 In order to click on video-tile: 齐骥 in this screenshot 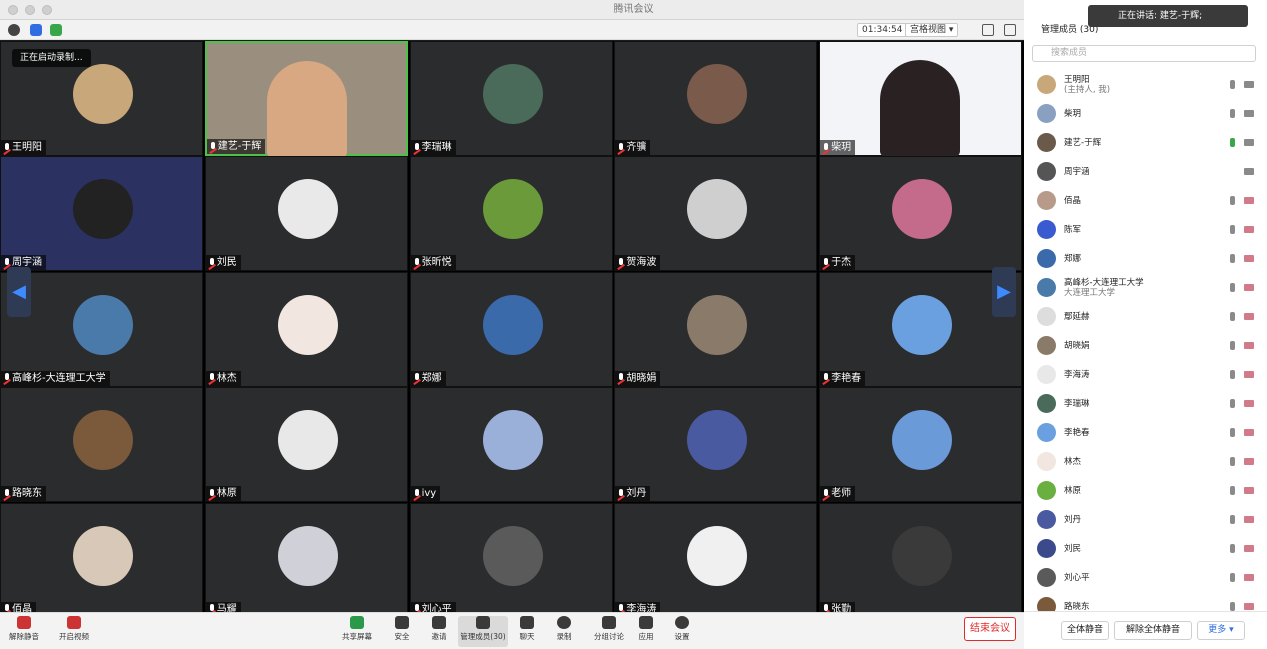, I will do `click(716, 98)`.